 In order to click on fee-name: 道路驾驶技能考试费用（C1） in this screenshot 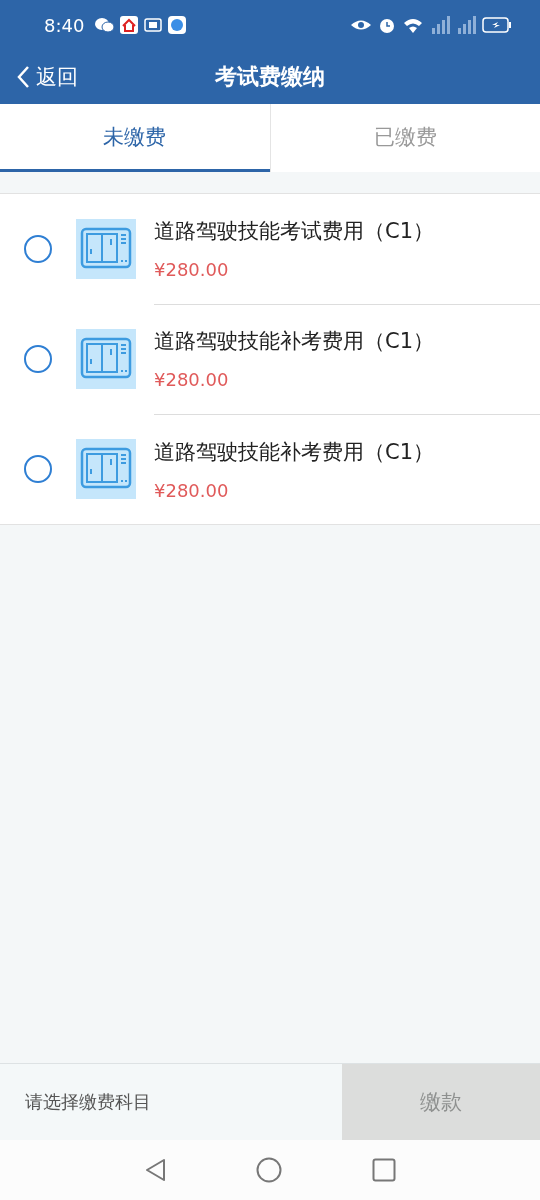, I will do `click(295, 231)`.